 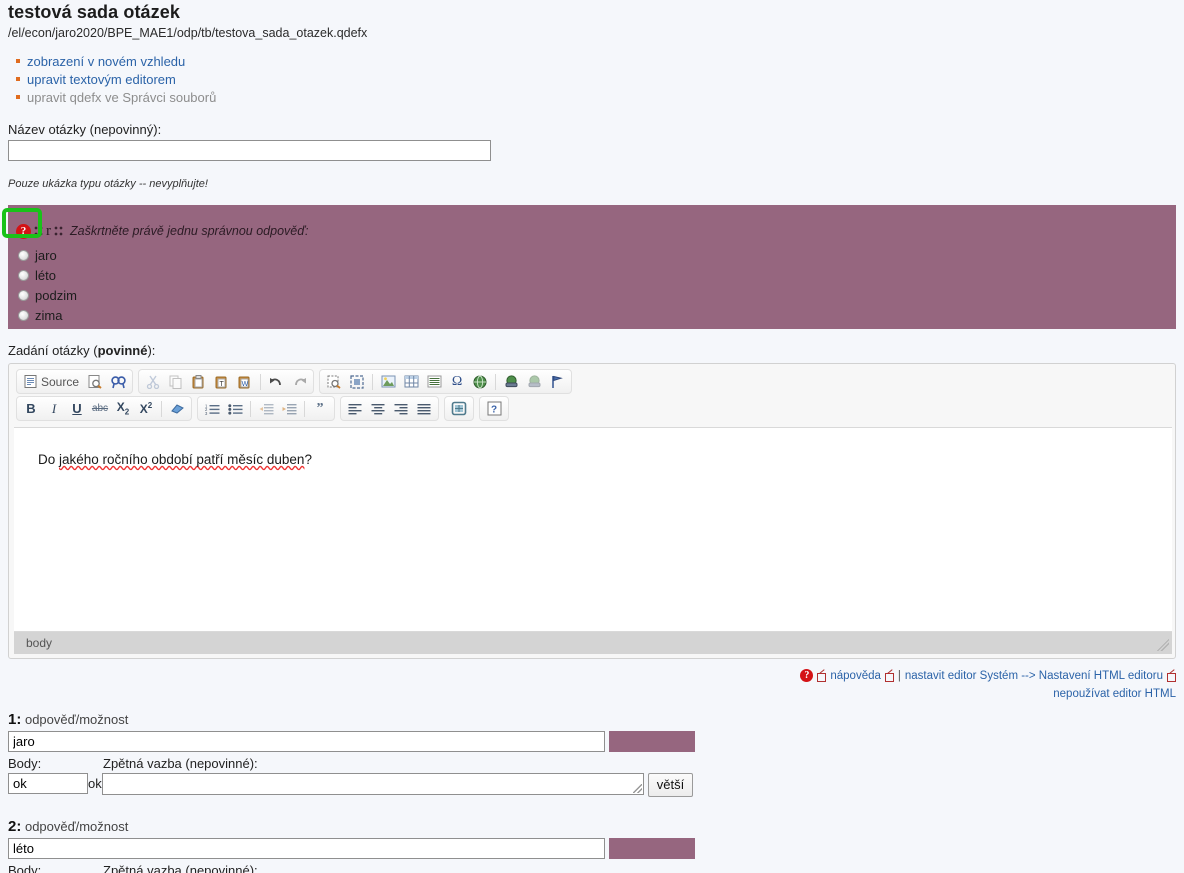 What do you see at coordinates (161, 408) in the screenshot?
I see `toolbar-separator` at bounding box center [161, 408].